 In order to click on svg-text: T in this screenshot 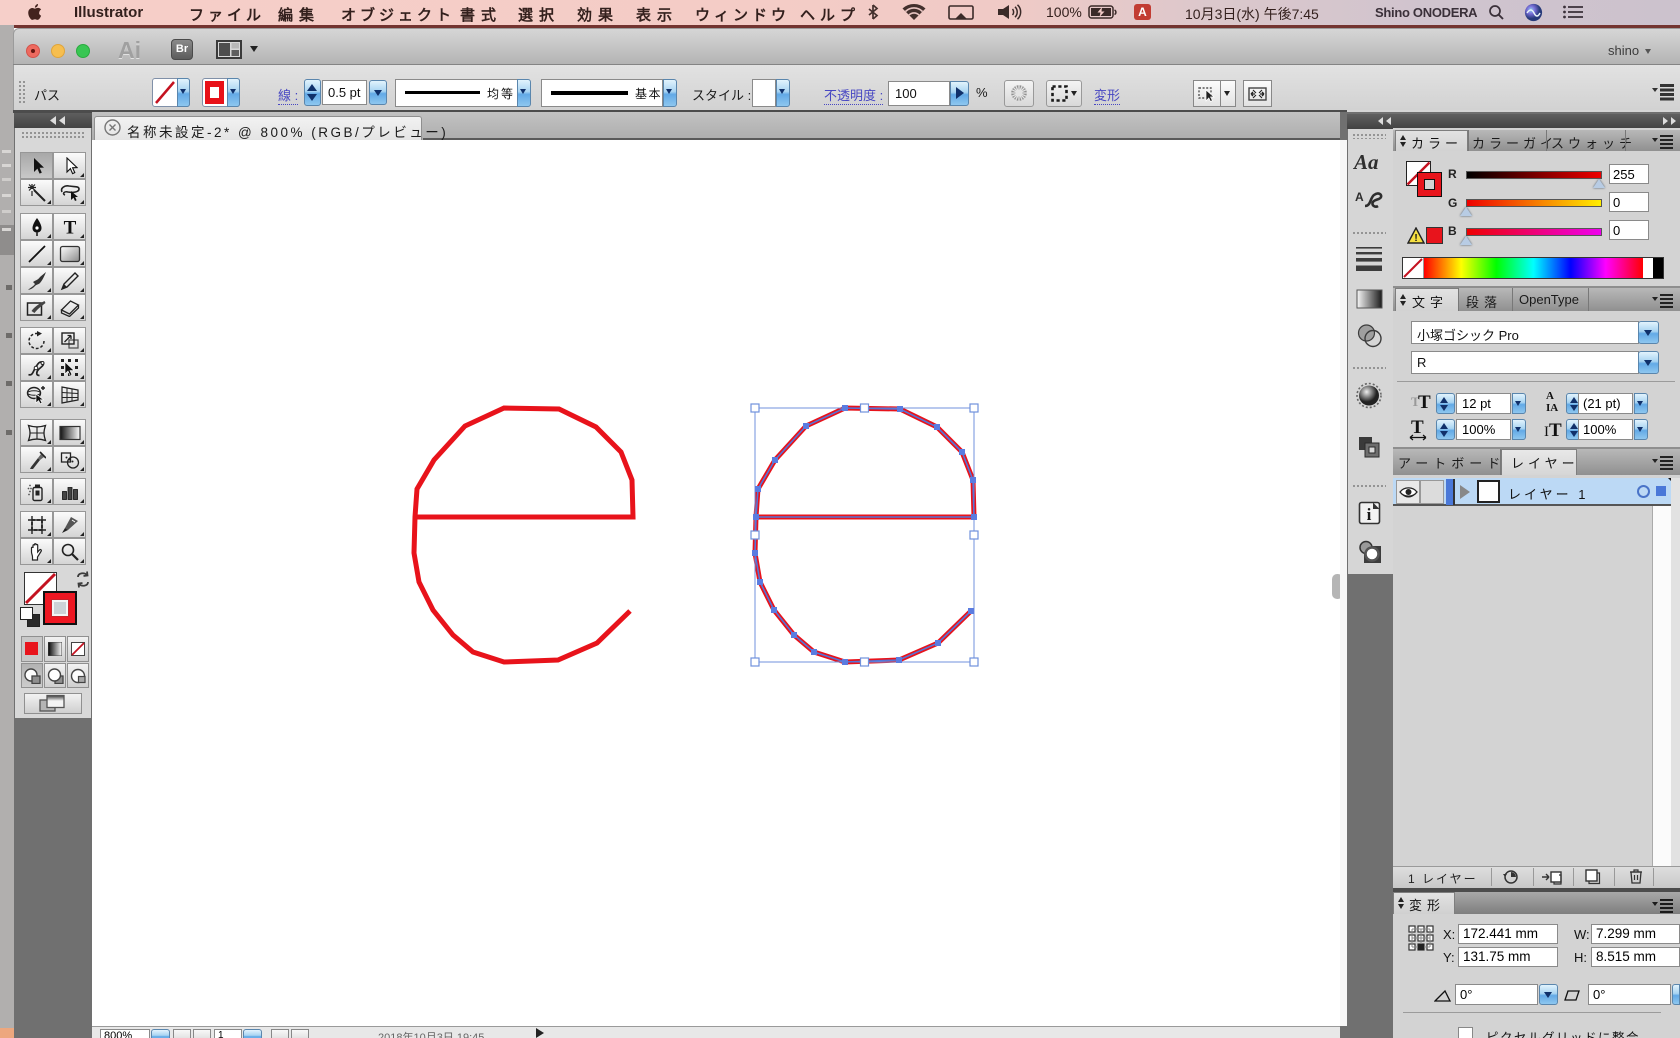, I will do `click(69, 226)`.